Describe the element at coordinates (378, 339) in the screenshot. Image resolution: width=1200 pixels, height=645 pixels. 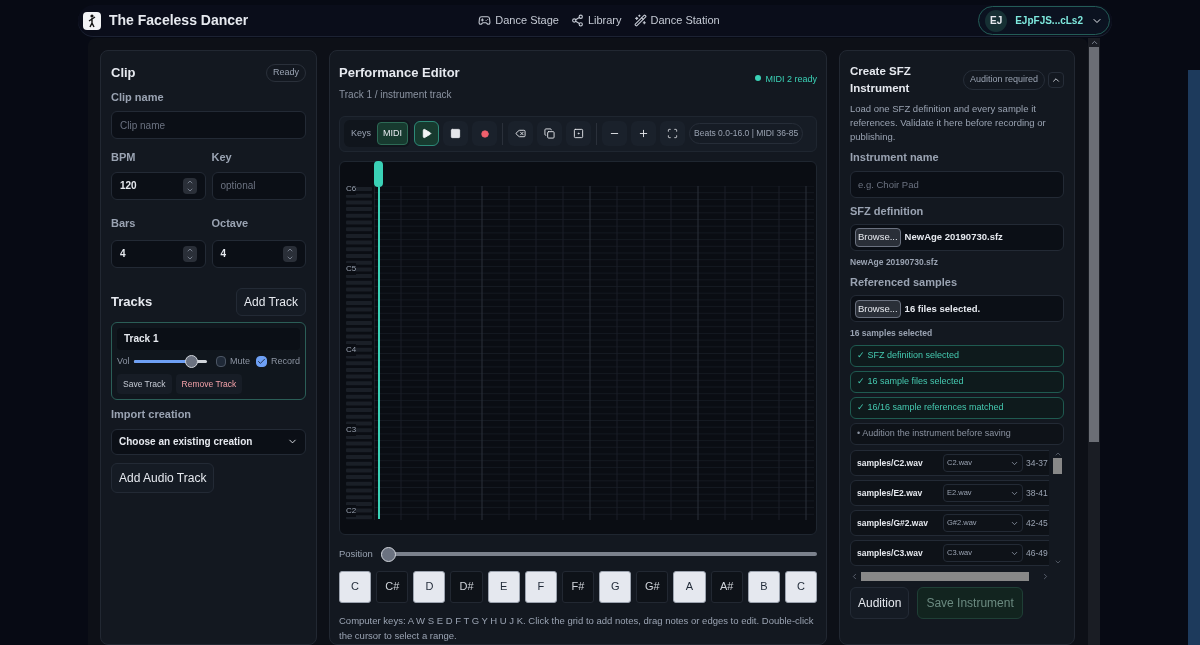
I see `playhead` at that location.